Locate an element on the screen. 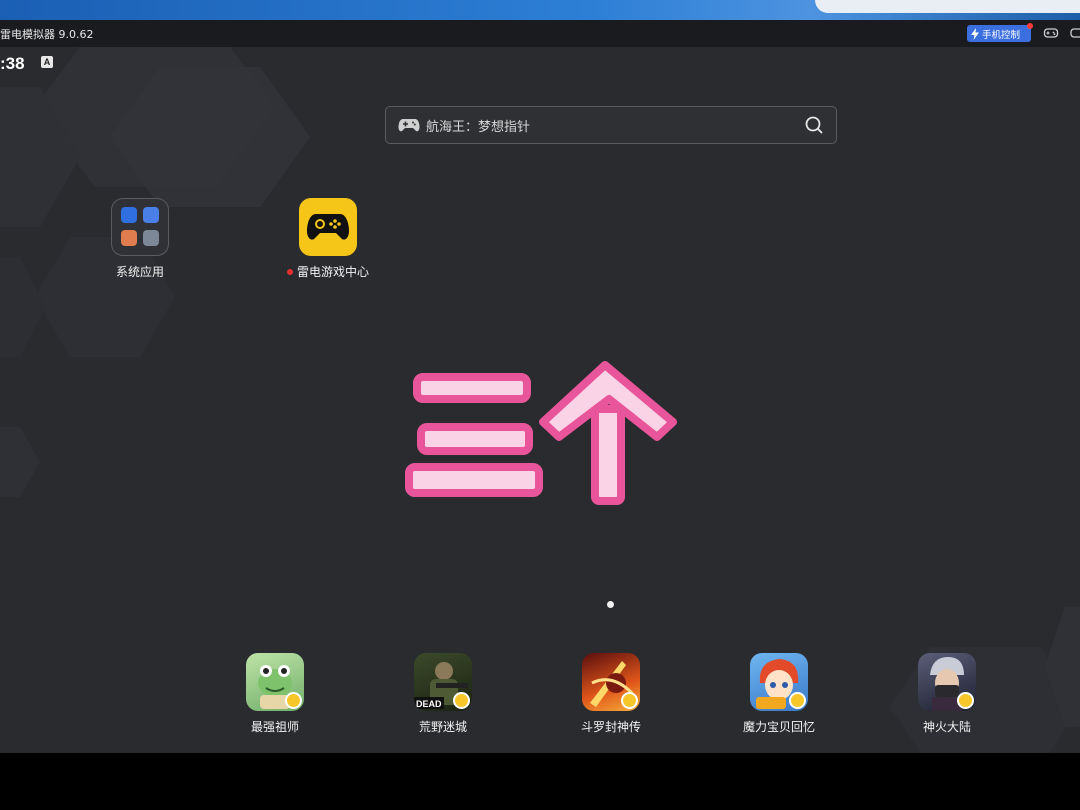  gamepad-settings-icon is located at coordinates (1051, 33).